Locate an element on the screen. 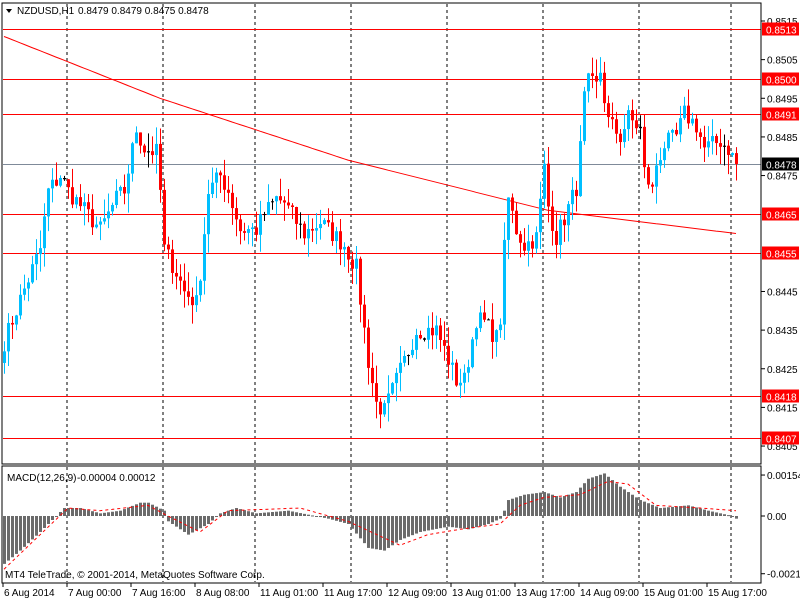 The image size is (800, 600). price-tick-label: 0.8485 is located at coordinates (782, 138).